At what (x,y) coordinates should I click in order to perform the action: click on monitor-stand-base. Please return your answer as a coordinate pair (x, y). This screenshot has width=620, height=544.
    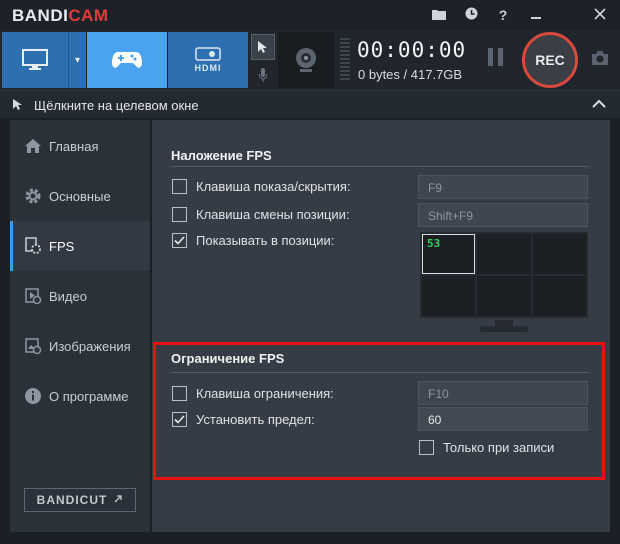
    Looking at the image, I should click on (504, 329).